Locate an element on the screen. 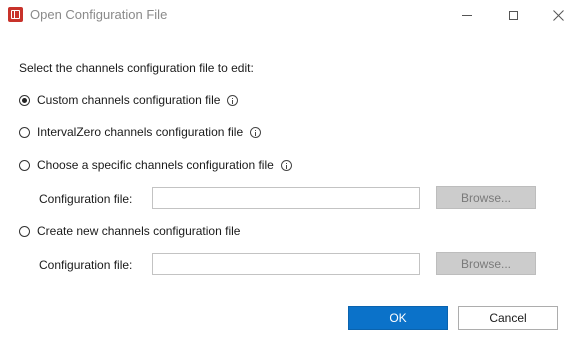 This screenshot has width=581, height=351. specific-file-input is located at coordinates (286, 198).